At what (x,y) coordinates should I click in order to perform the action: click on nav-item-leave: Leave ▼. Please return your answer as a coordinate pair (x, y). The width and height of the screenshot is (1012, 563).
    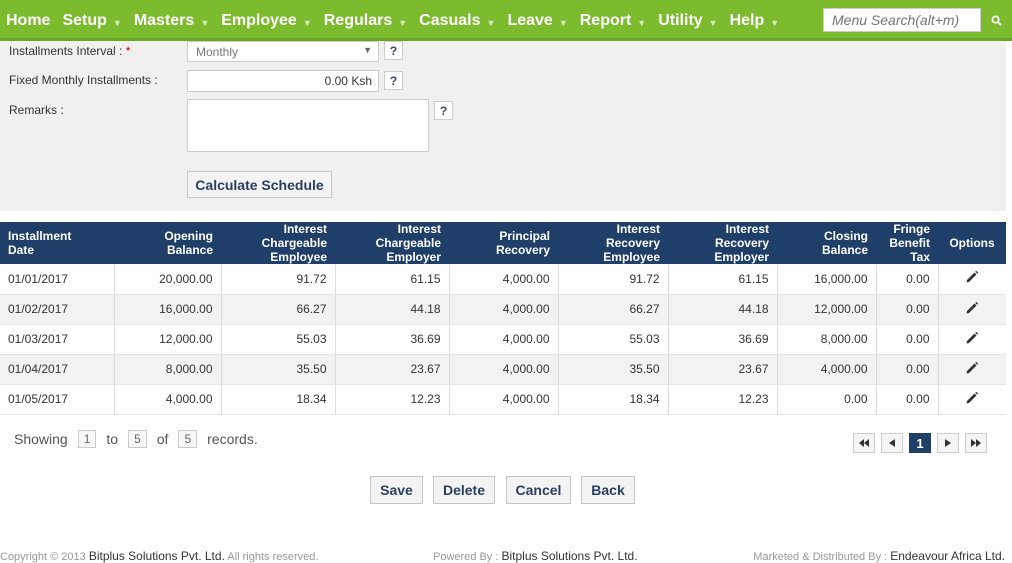
    Looking at the image, I should click on (537, 20).